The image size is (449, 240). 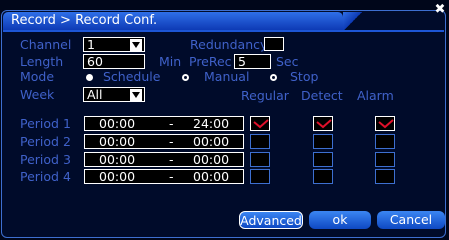 What do you see at coordinates (42, 61) in the screenshot?
I see `length-label: Length` at bounding box center [42, 61].